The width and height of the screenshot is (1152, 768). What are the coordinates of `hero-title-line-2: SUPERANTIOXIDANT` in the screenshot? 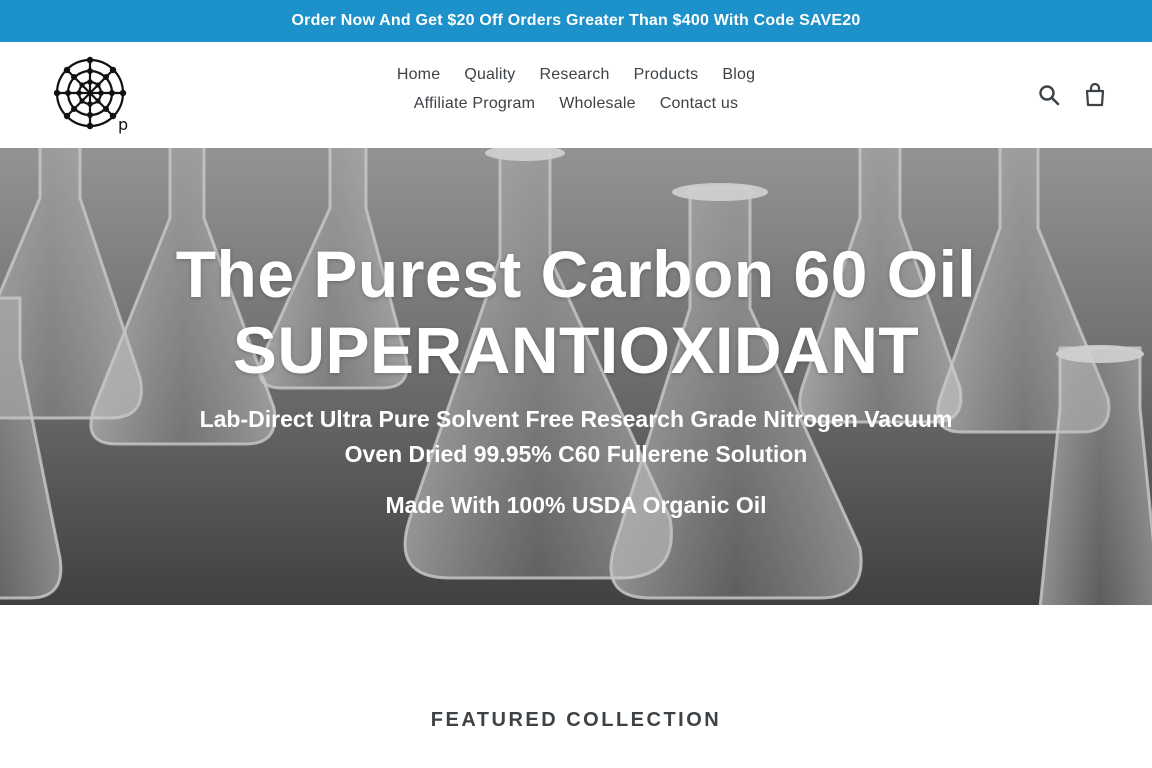 It's located at (576, 350).